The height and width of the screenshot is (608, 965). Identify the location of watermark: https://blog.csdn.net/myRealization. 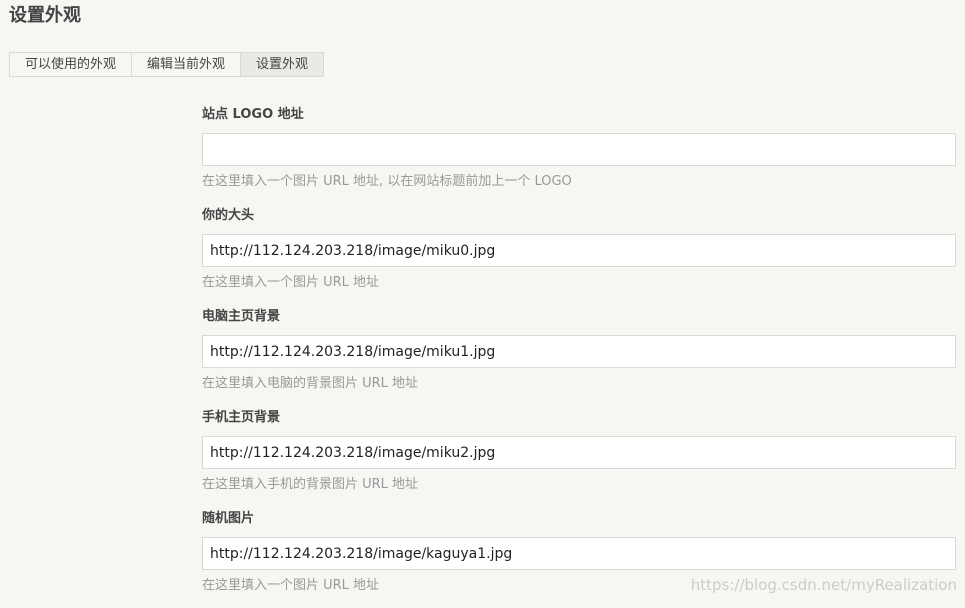
(823, 585).